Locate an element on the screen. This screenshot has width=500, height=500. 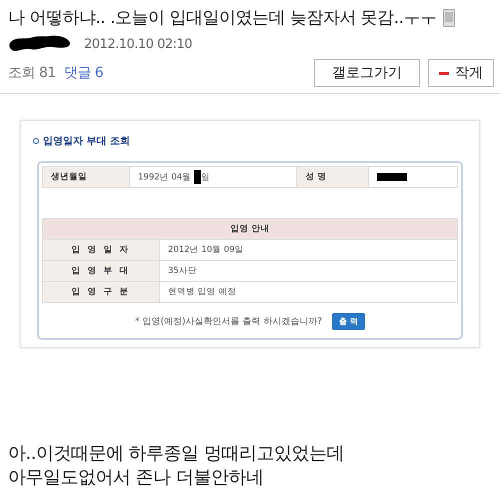
post-title: 나 어떻하냐.. .오늘이 입대일이였는데 늦잠자서 못감..ㅜㅜ is located at coordinates (222, 18).